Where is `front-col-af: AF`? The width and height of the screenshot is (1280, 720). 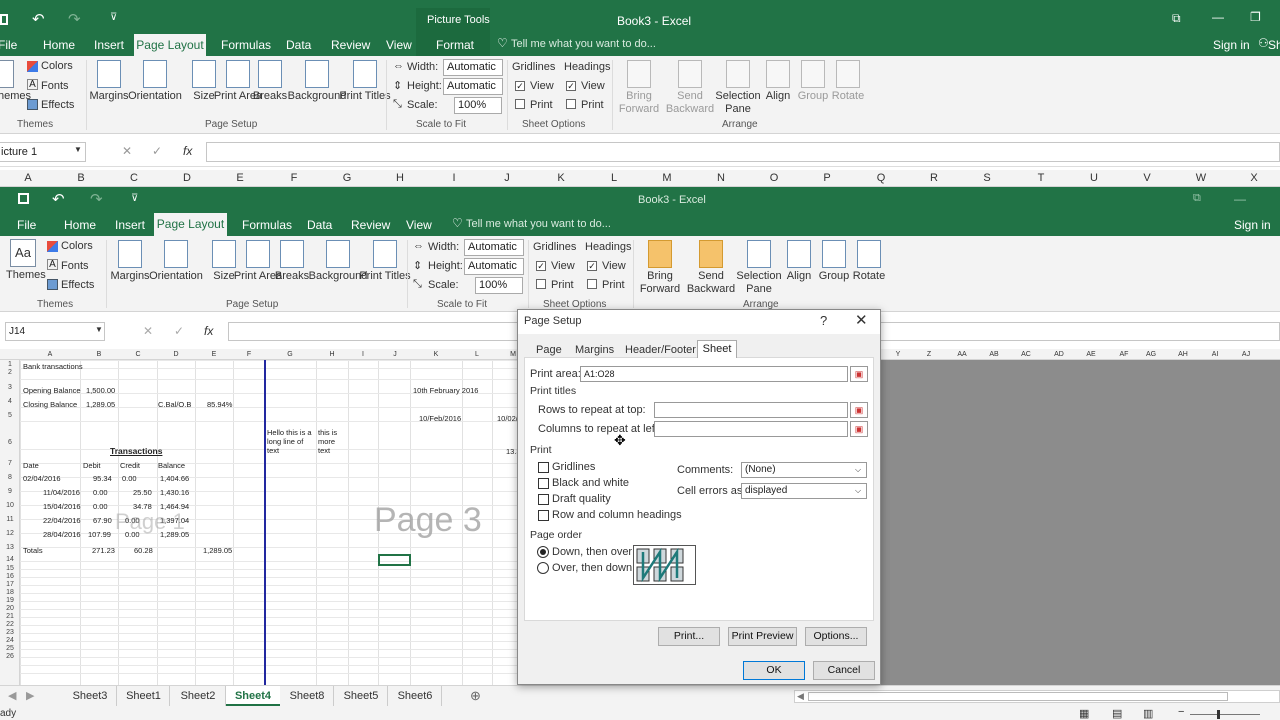 front-col-af: AF is located at coordinates (1124, 354).